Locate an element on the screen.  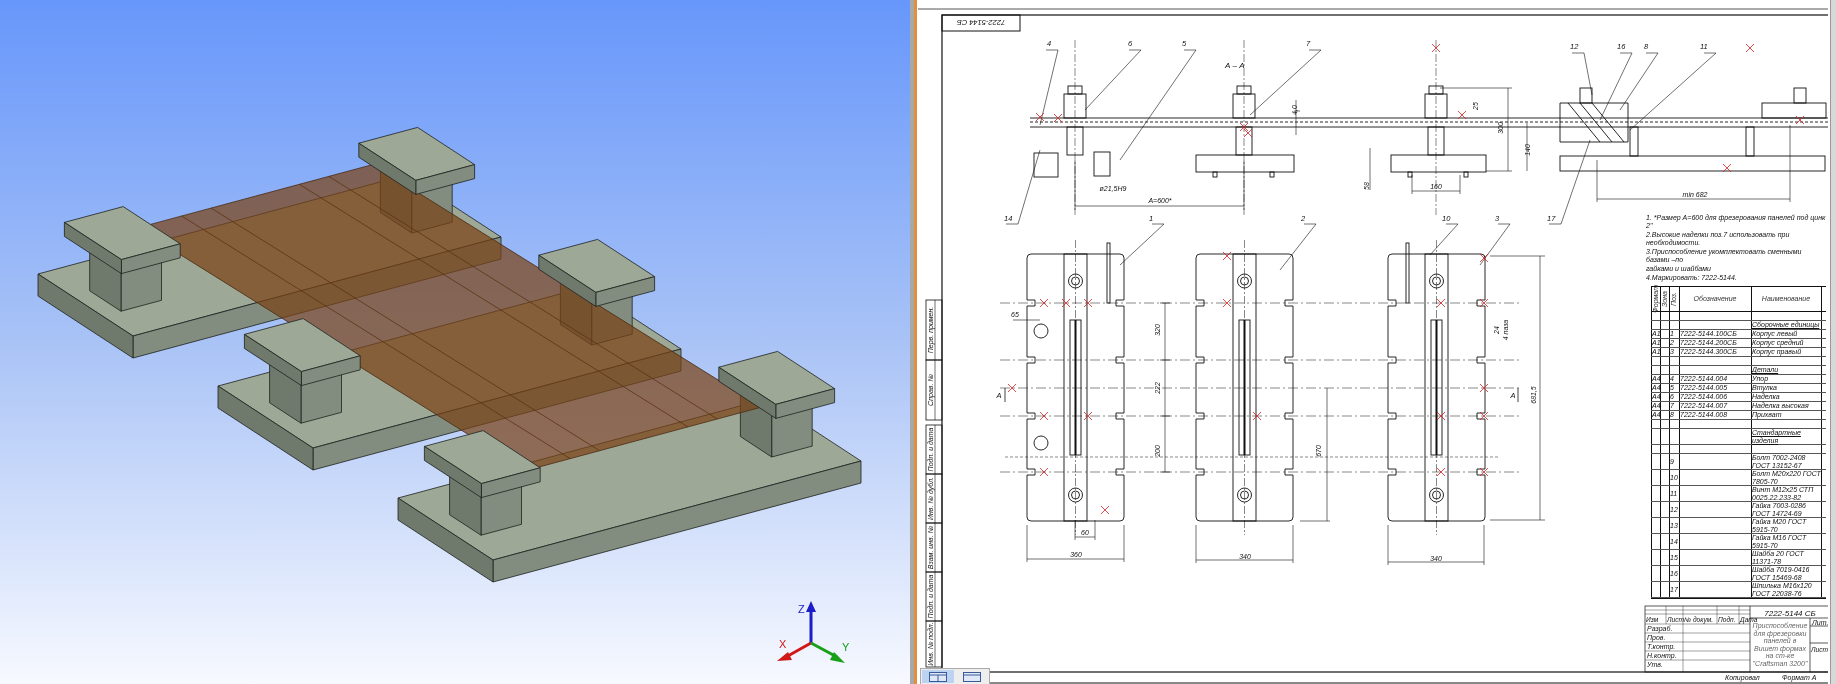
pane-splitter is located at coordinates (914, 342).